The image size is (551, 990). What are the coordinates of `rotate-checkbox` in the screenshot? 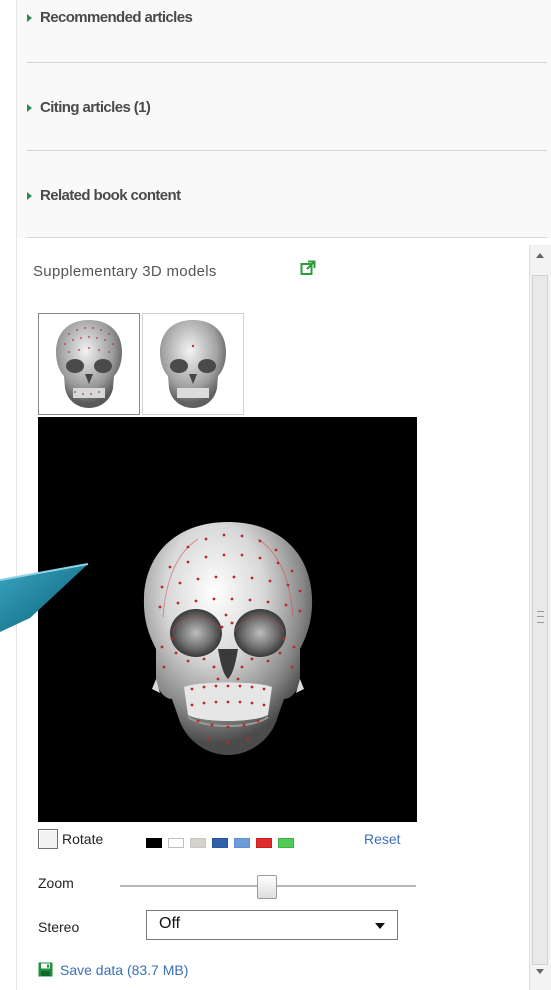 It's located at (48, 839).